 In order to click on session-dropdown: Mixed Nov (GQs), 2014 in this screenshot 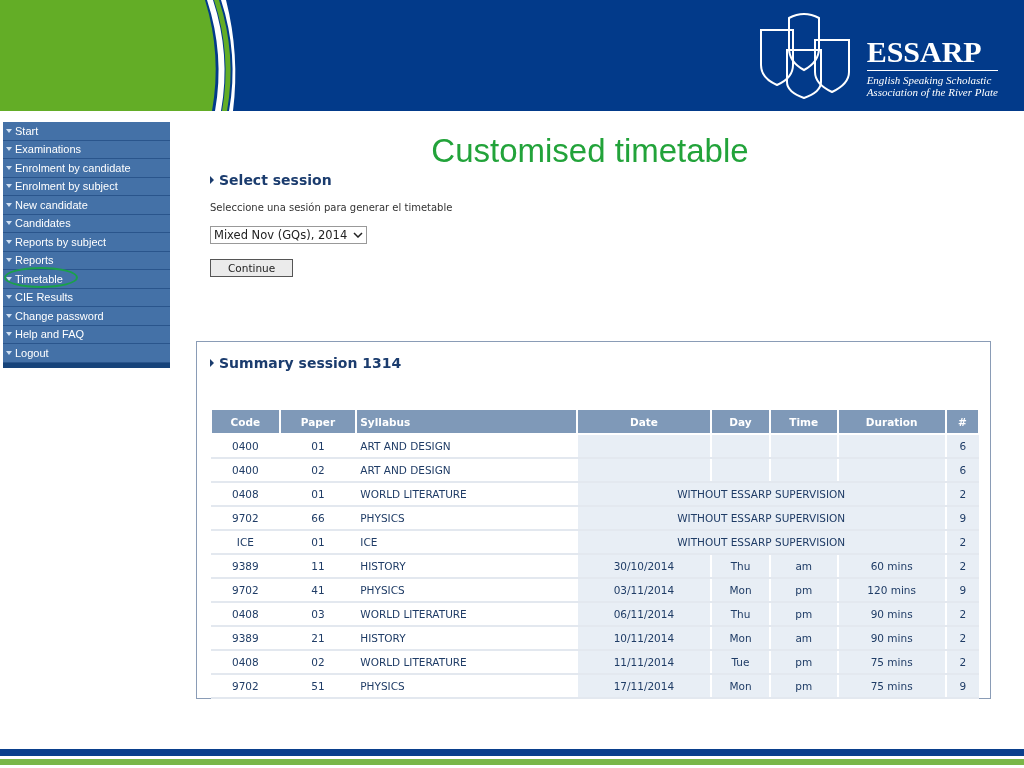, I will do `click(289, 235)`.